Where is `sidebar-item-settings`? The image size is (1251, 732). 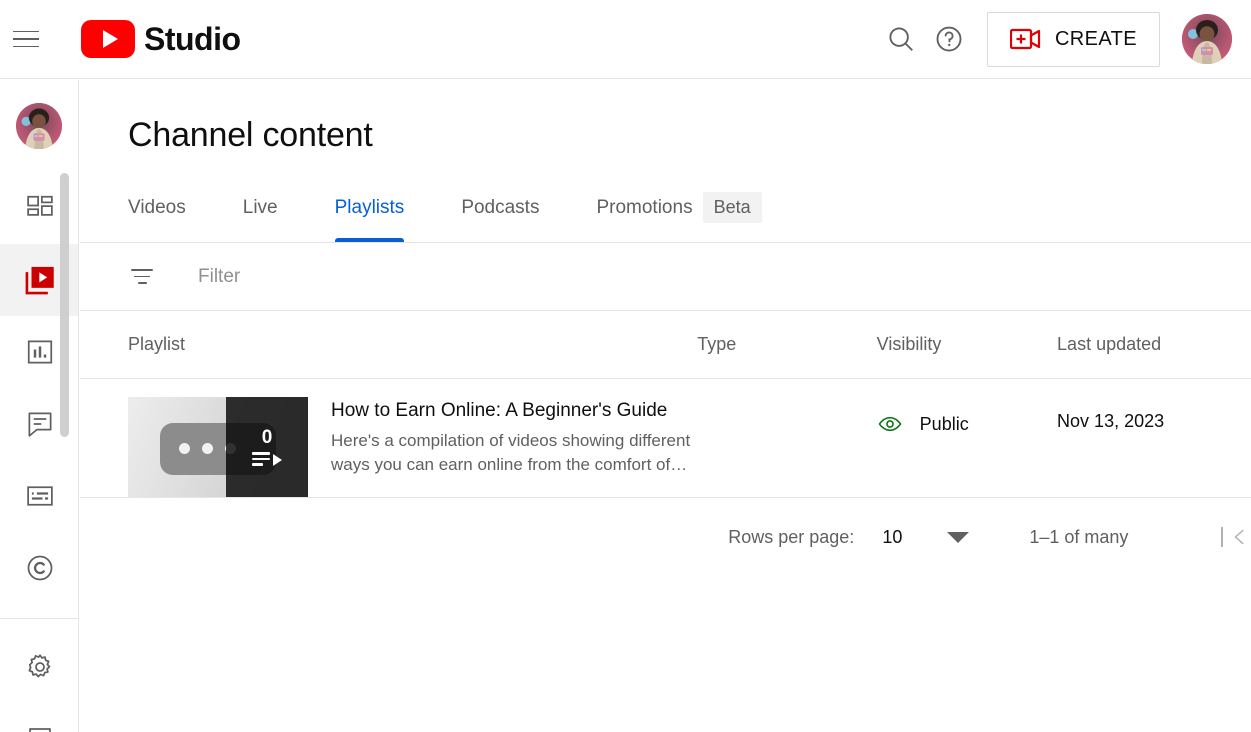
sidebar-item-settings is located at coordinates (39, 667).